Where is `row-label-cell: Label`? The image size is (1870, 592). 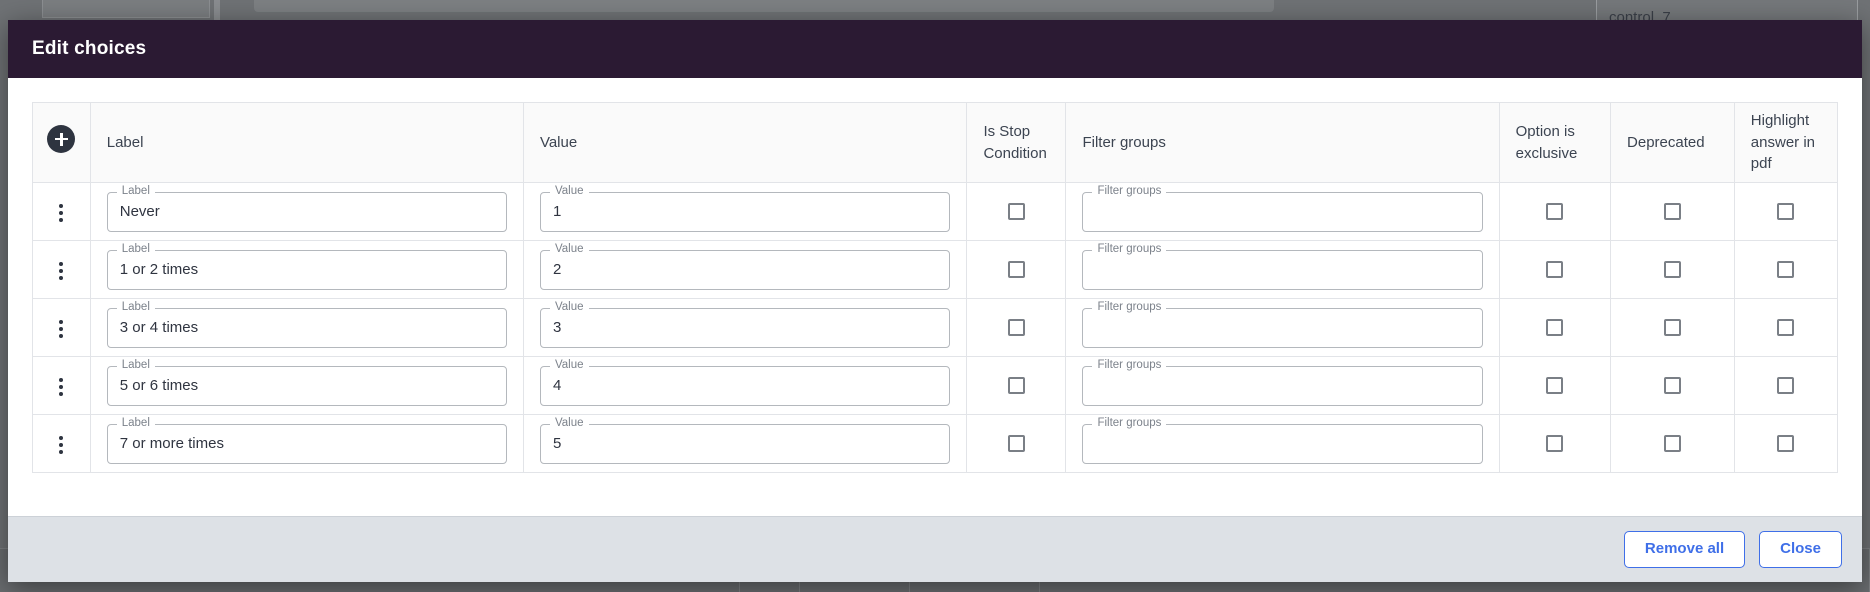 row-label-cell: Label is located at coordinates (307, 211).